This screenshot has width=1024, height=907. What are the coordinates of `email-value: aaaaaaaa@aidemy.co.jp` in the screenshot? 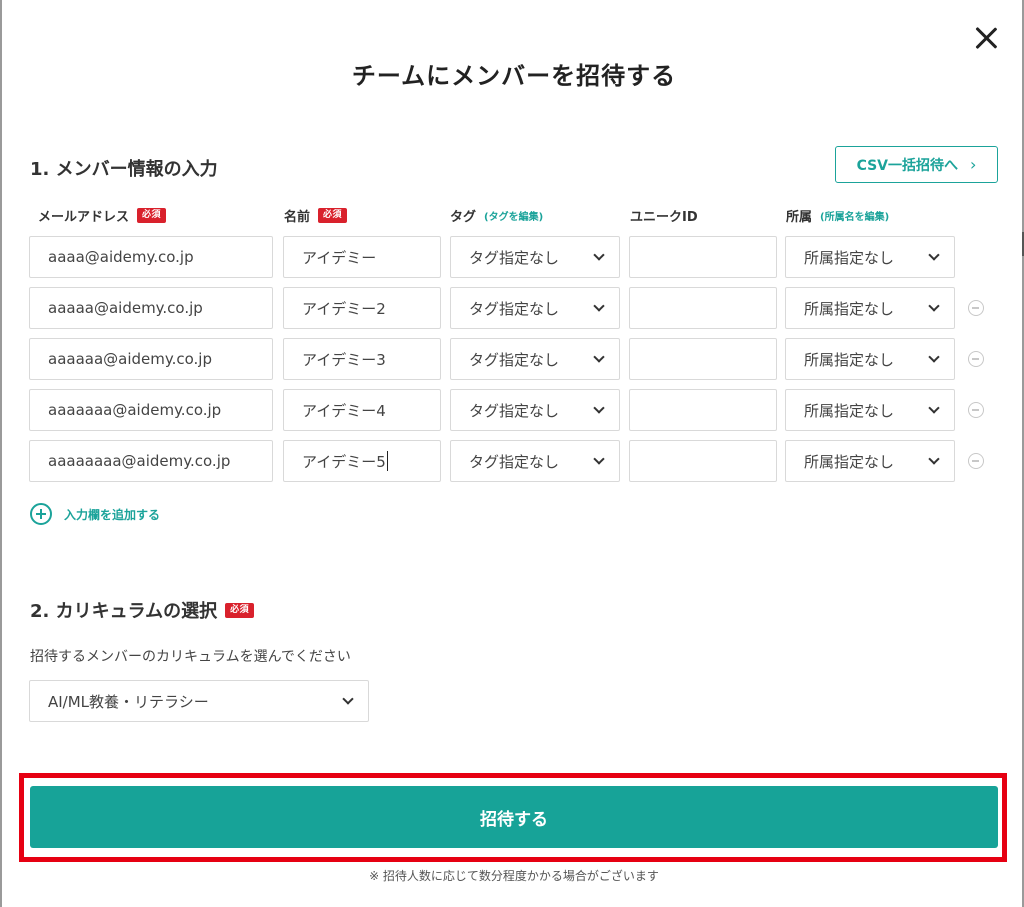 It's located at (139, 461).